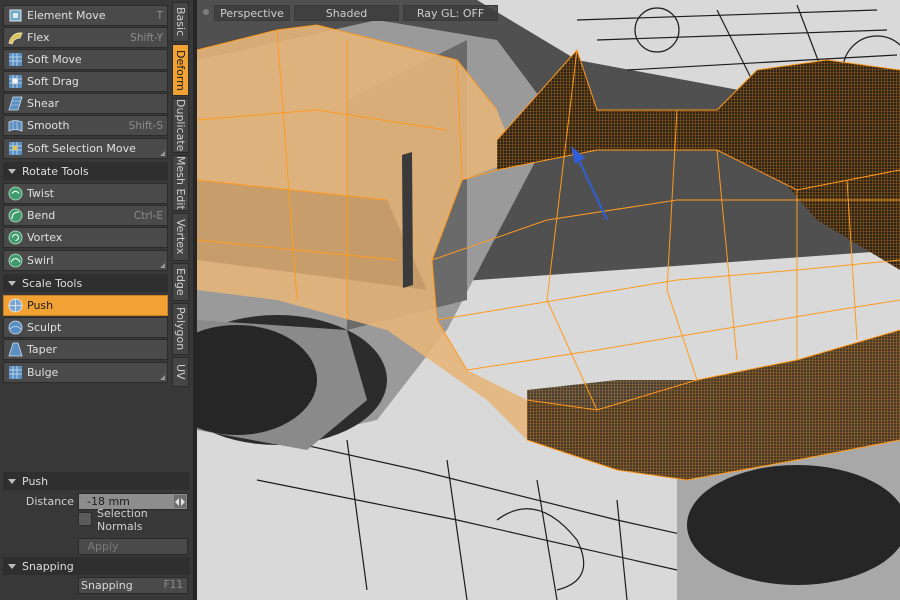 The width and height of the screenshot is (900, 600). What do you see at coordinates (85, 237) in the screenshot?
I see `vortex-button: Vortex` at bounding box center [85, 237].